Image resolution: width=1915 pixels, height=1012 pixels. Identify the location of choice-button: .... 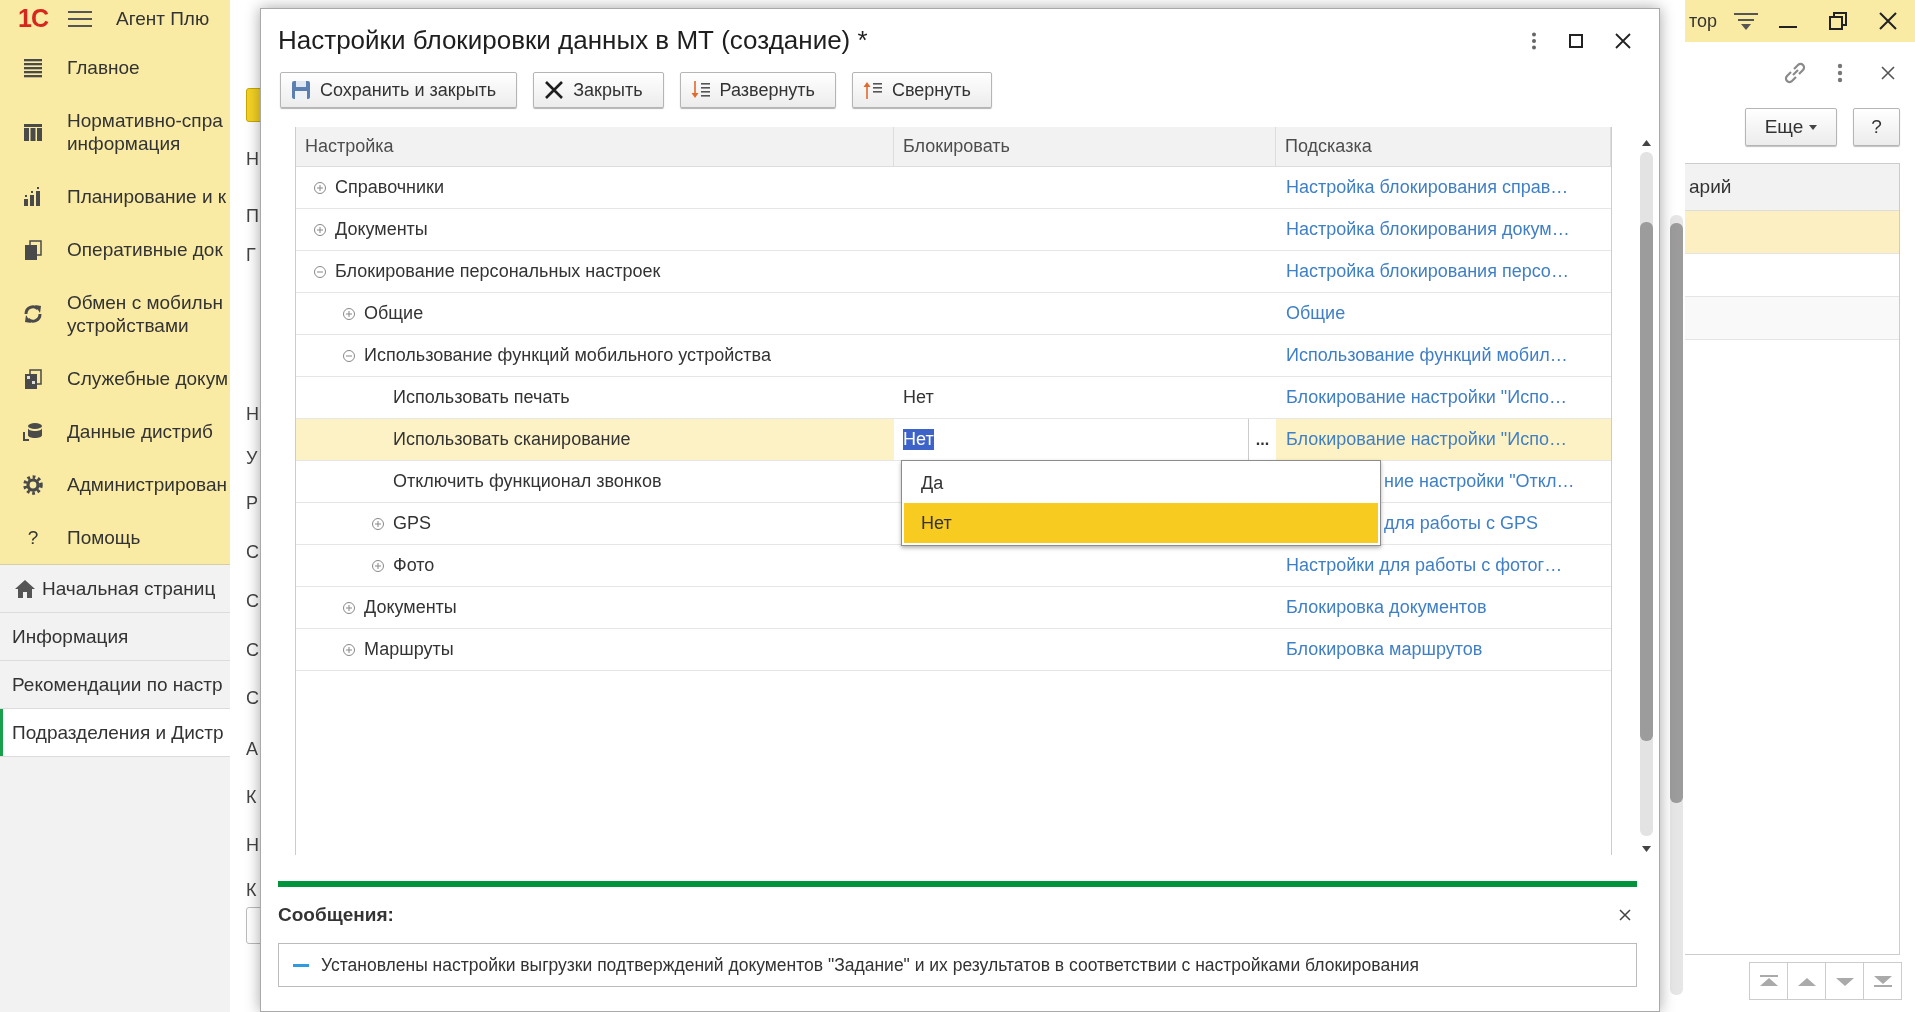
(1262, 439).